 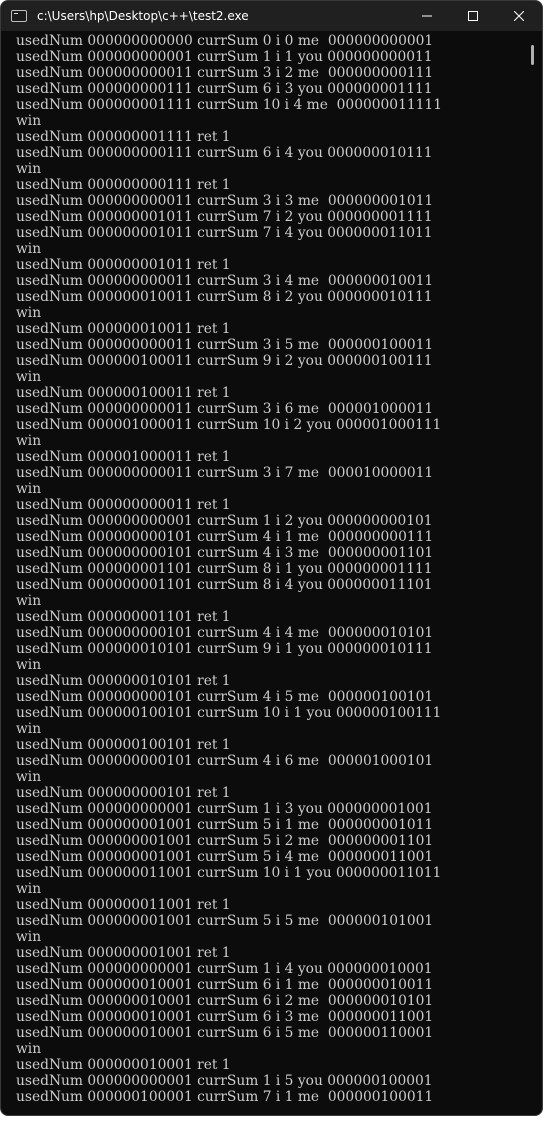 I want to click on close-icon, so click(x=519, y=16).